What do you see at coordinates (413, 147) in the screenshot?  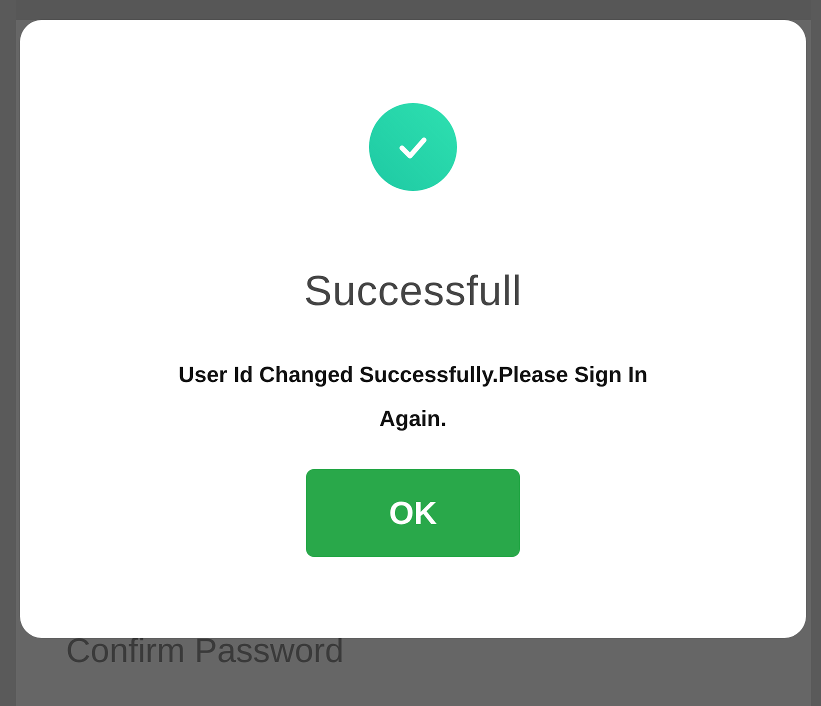 I see `check-icon` at bounding box center [413, 147].